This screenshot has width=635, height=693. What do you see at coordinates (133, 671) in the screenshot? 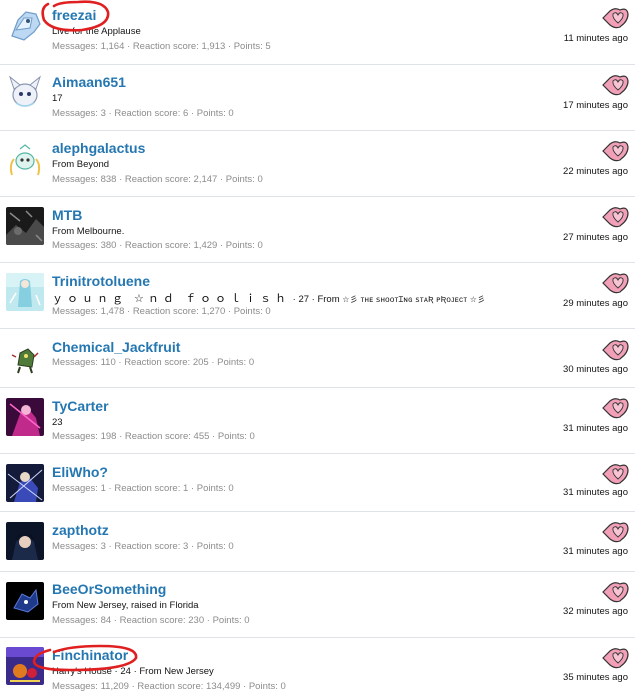
I see `member-blurb: Harry's House · 24 · From New Jersey` at bounding box center [133, 671].